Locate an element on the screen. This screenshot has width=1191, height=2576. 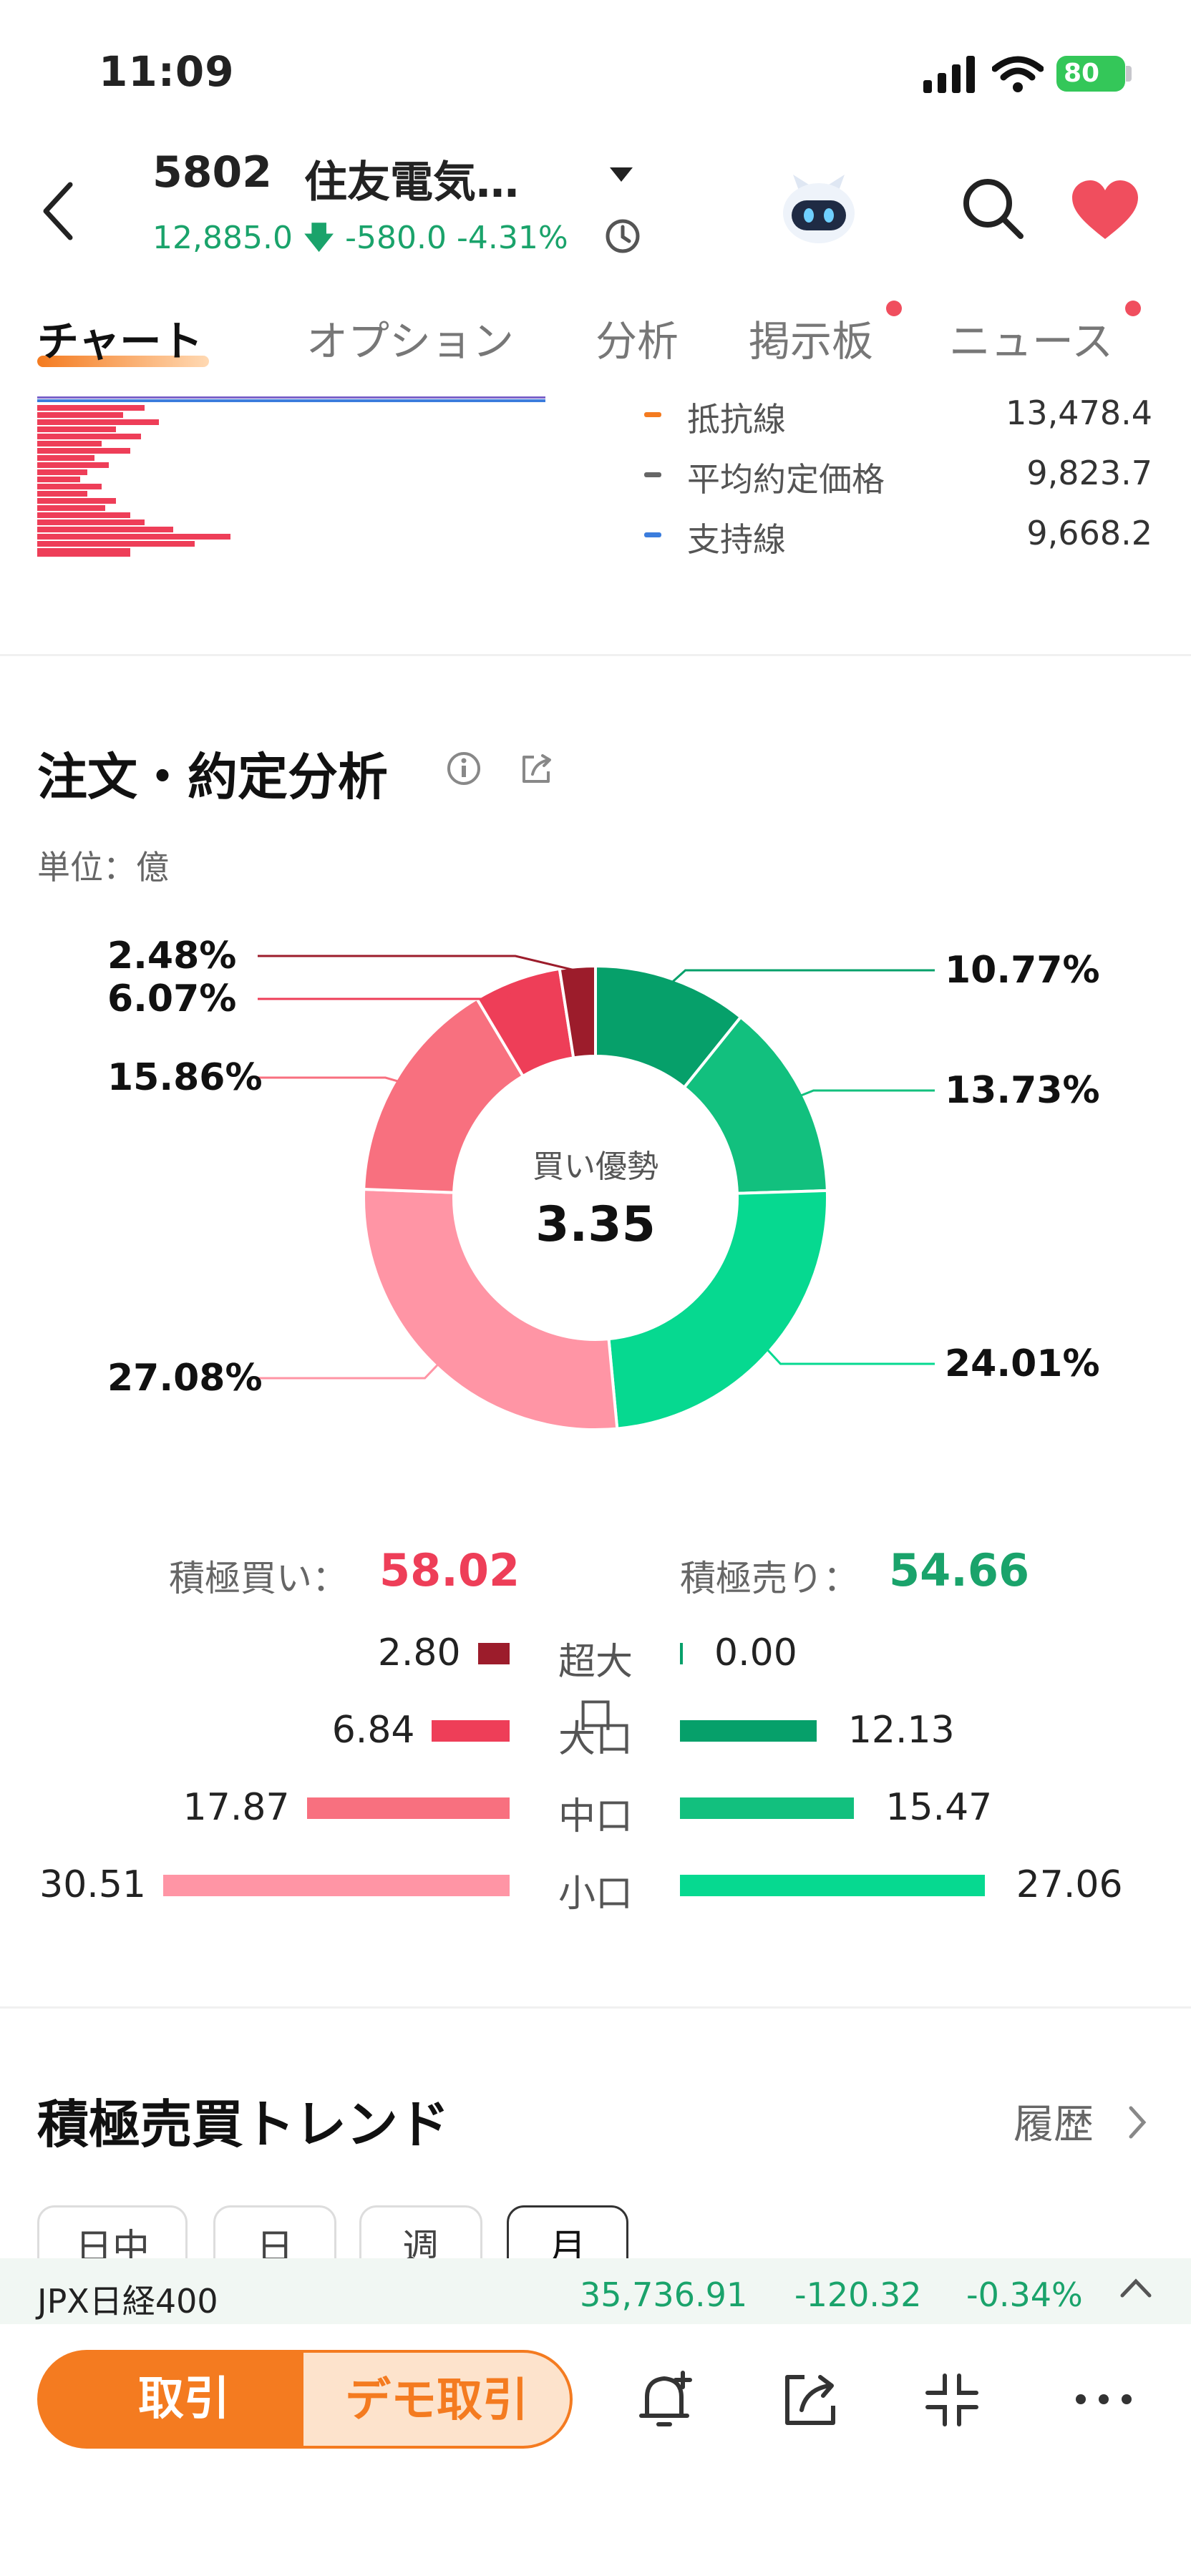
battery-level: 80 is located at coordinates (1082, 73).